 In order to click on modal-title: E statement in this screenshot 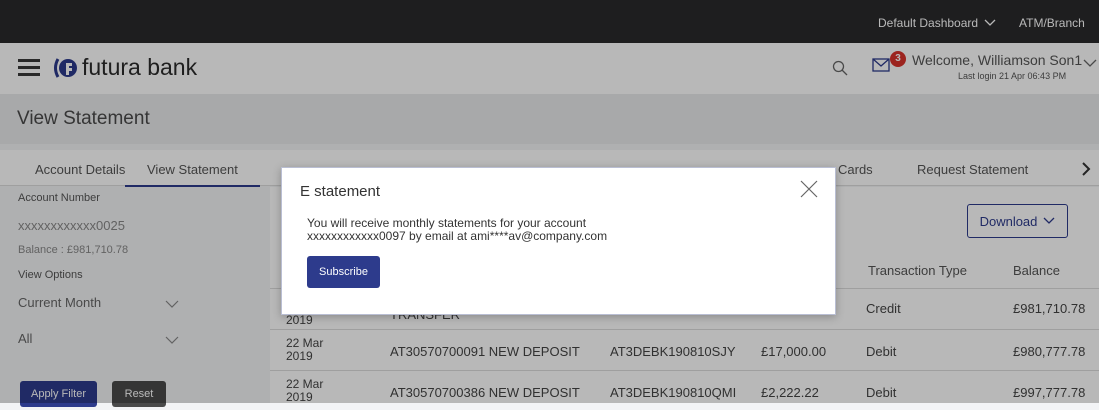, I will do `click(340, 191)`.